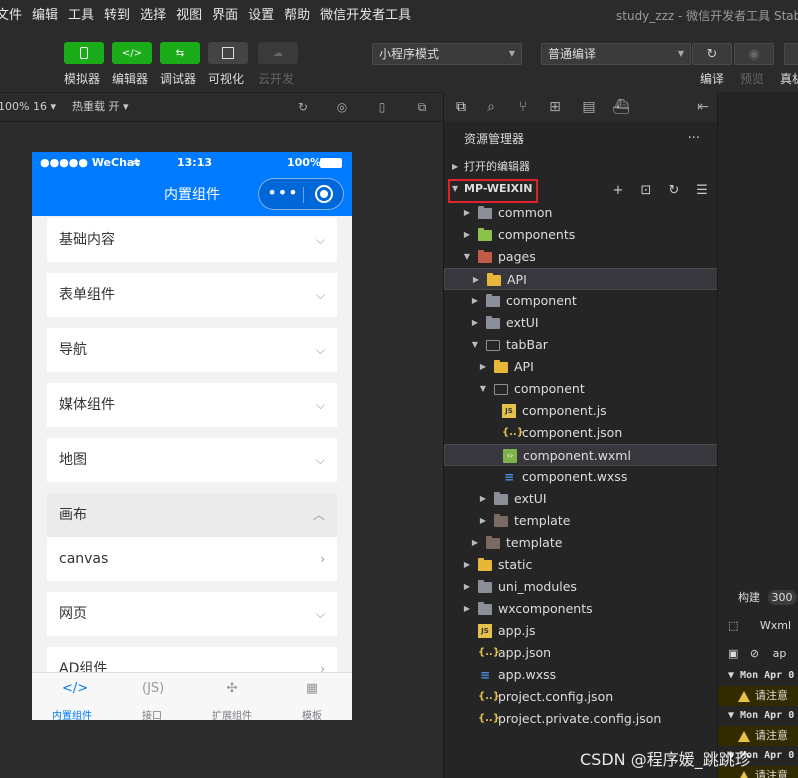  I want to click on new-folder-icon: ⊡, so click(646, 190).